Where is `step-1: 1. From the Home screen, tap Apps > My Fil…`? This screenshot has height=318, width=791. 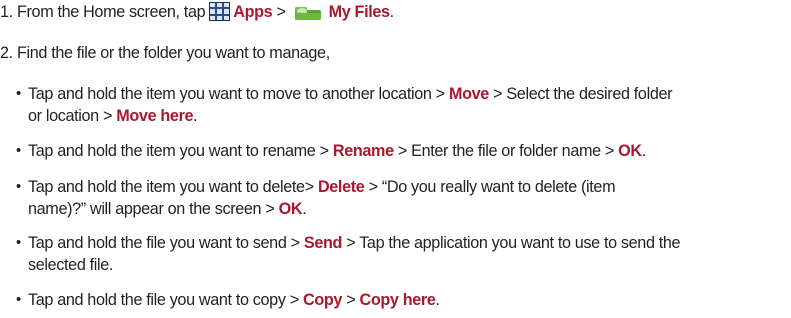 step-1: 1. From the Home screen, tap Apps > My Fil… is located at coordinates (197, 12).